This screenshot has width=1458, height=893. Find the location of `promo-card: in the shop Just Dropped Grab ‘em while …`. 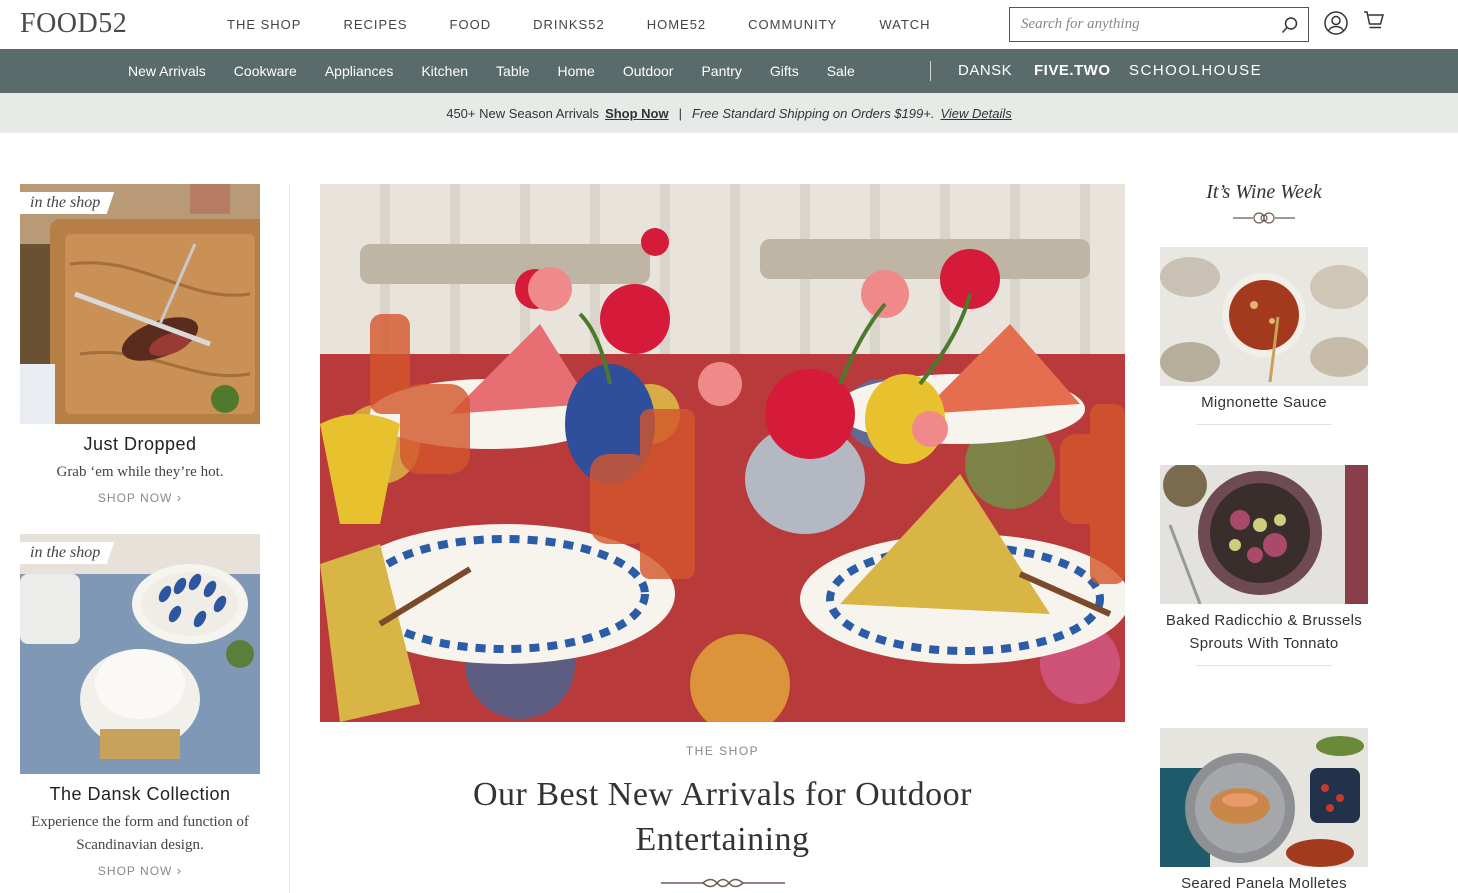

promo-card: in the shop Just Dropped Grab ‘em while … is located at coordinates (140, 344).